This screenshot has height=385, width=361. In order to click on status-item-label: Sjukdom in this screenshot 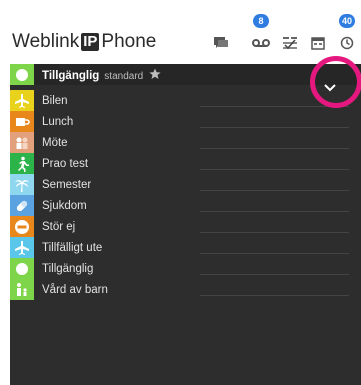, I will do `click(64, 205)`.